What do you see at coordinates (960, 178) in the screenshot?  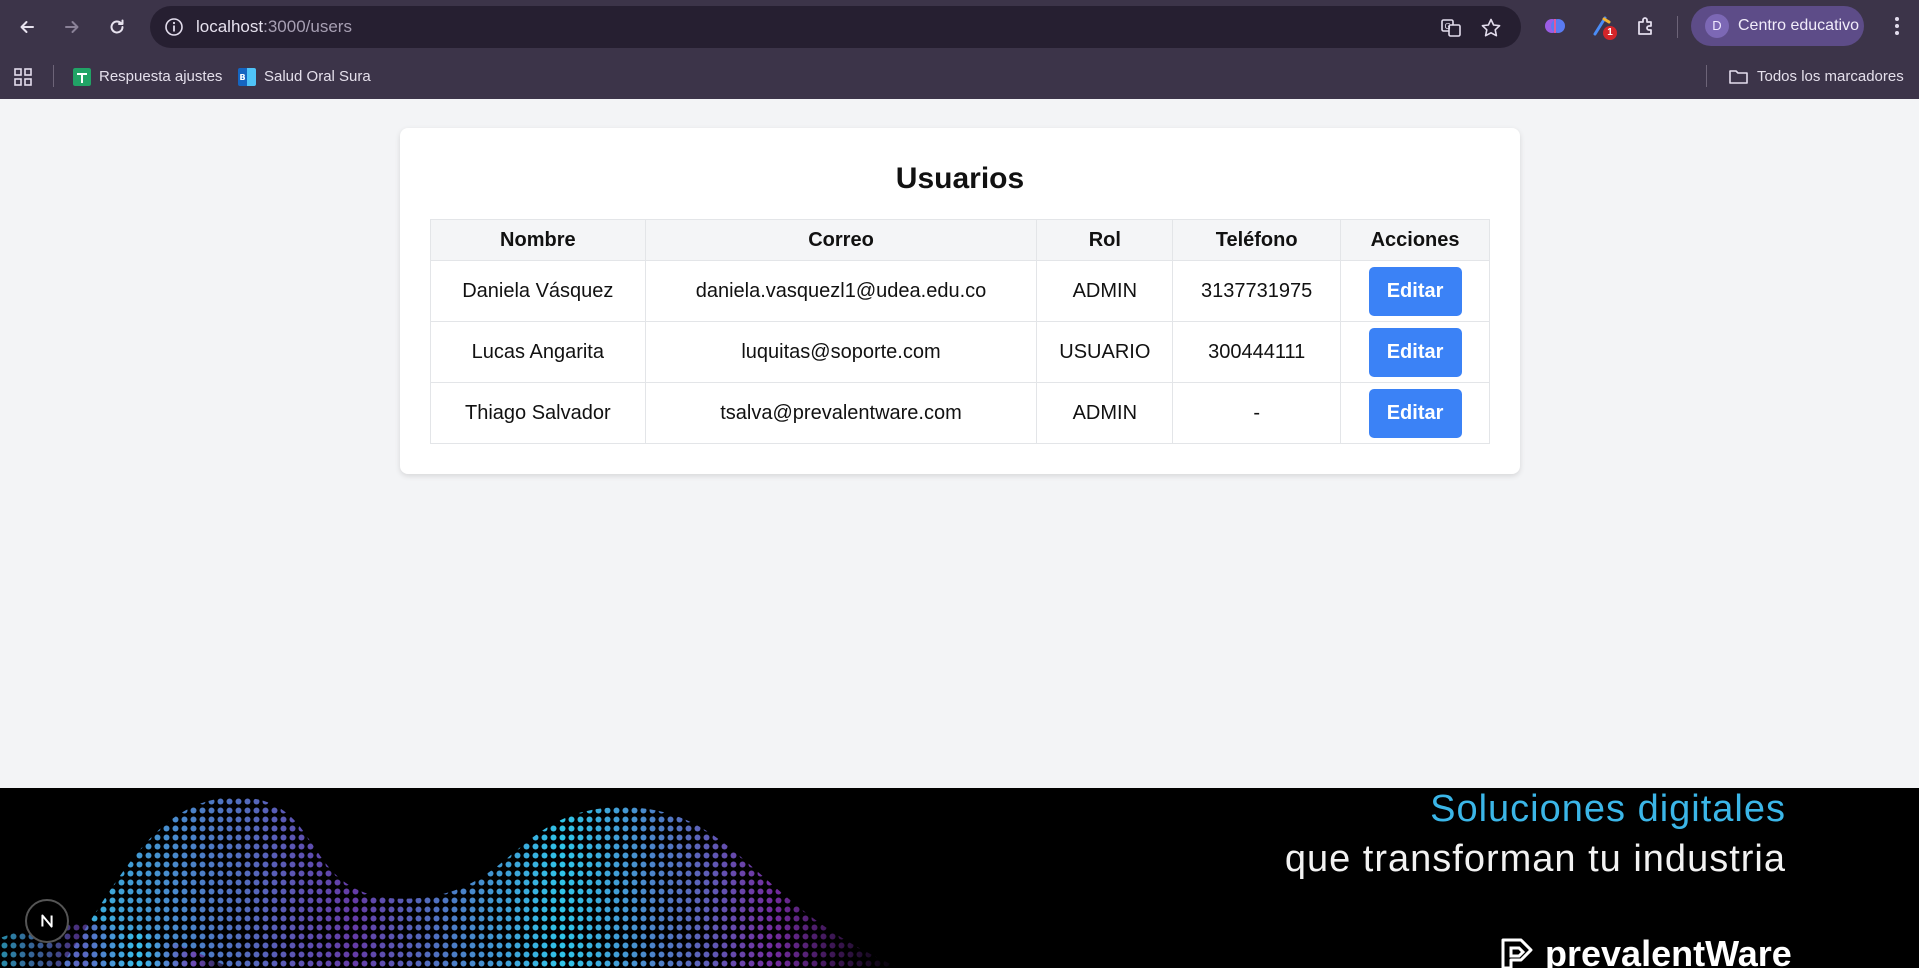 I see `page-title: Usuarios` at bounding box center [960, 178].